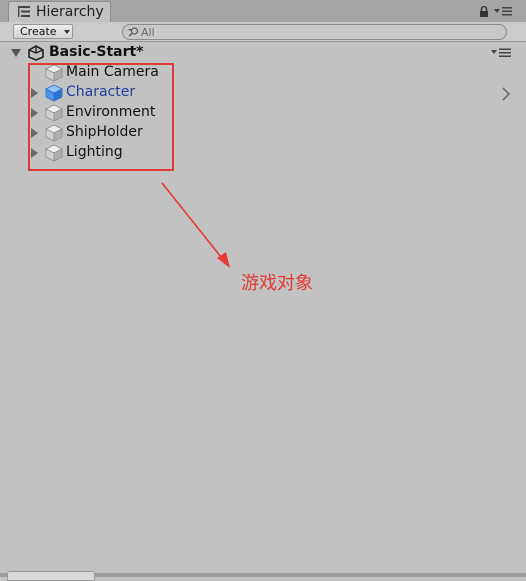 Image resolution: width=526 pixels, height=581 pixels. Describe the element at coordinates (503, 11) in the screenshot. I see `tab-menu-icon` at that location.